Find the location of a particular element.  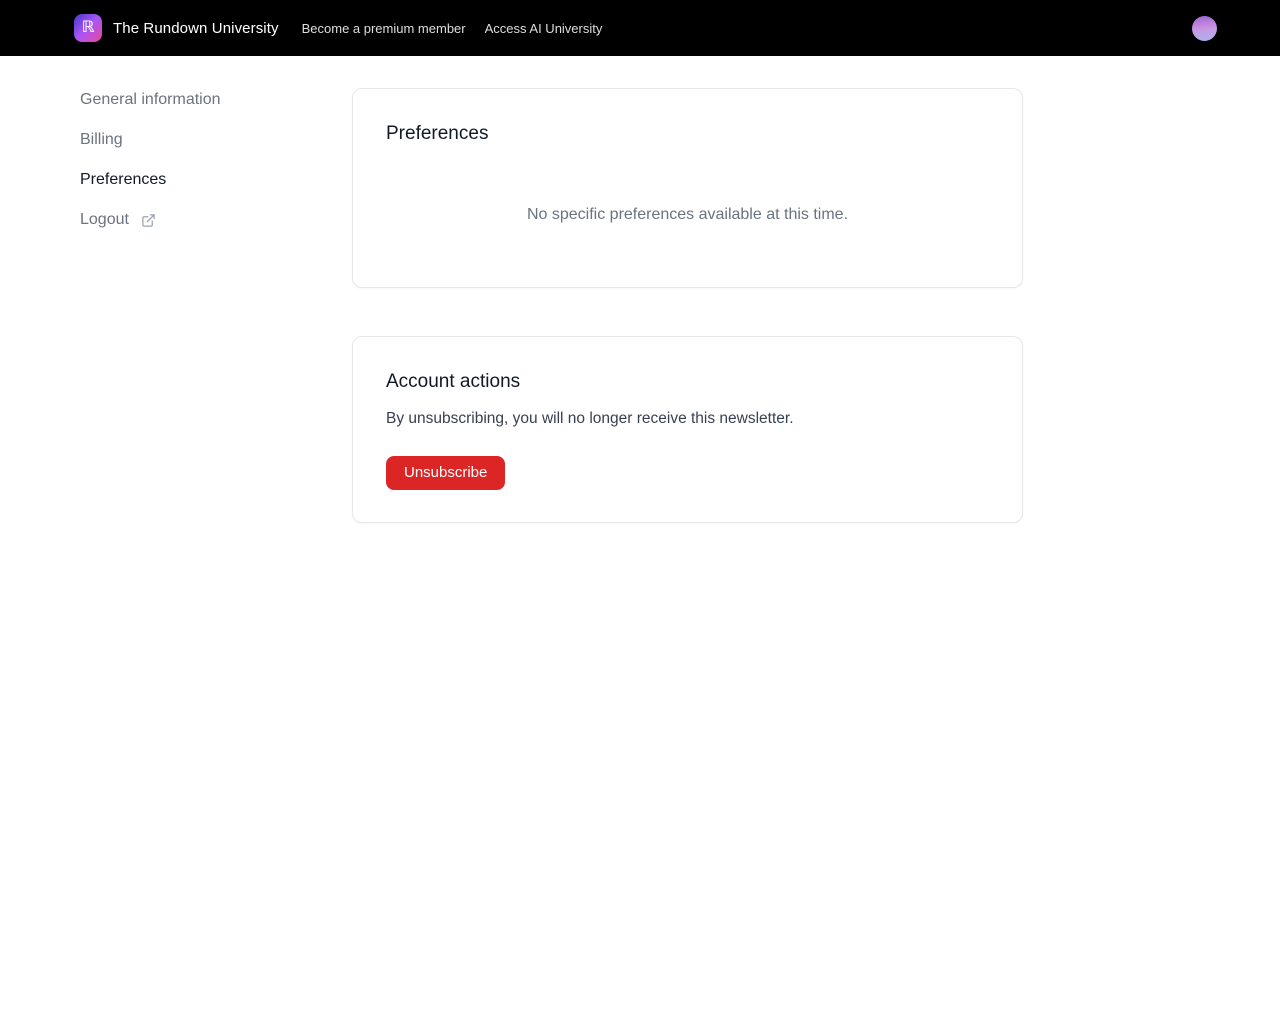

nav-link-ai-university: Access AI University is located at coordinates (544, 28).